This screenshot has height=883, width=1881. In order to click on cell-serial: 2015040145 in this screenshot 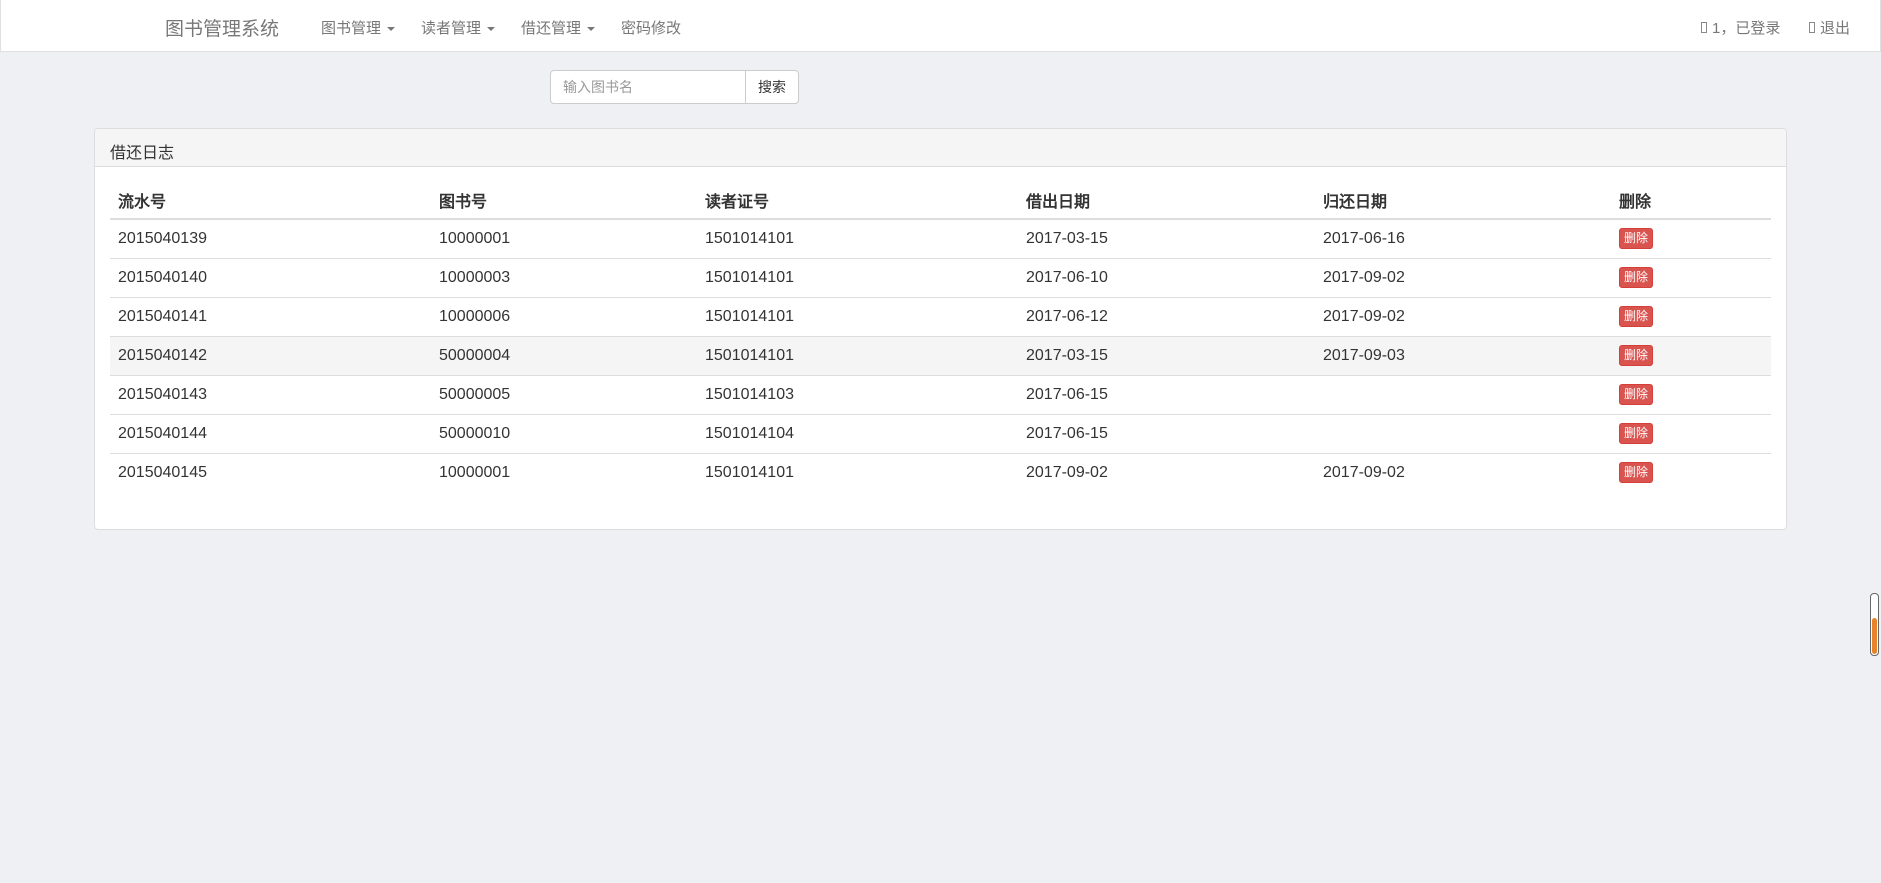, I will do `click(270, 472)`.